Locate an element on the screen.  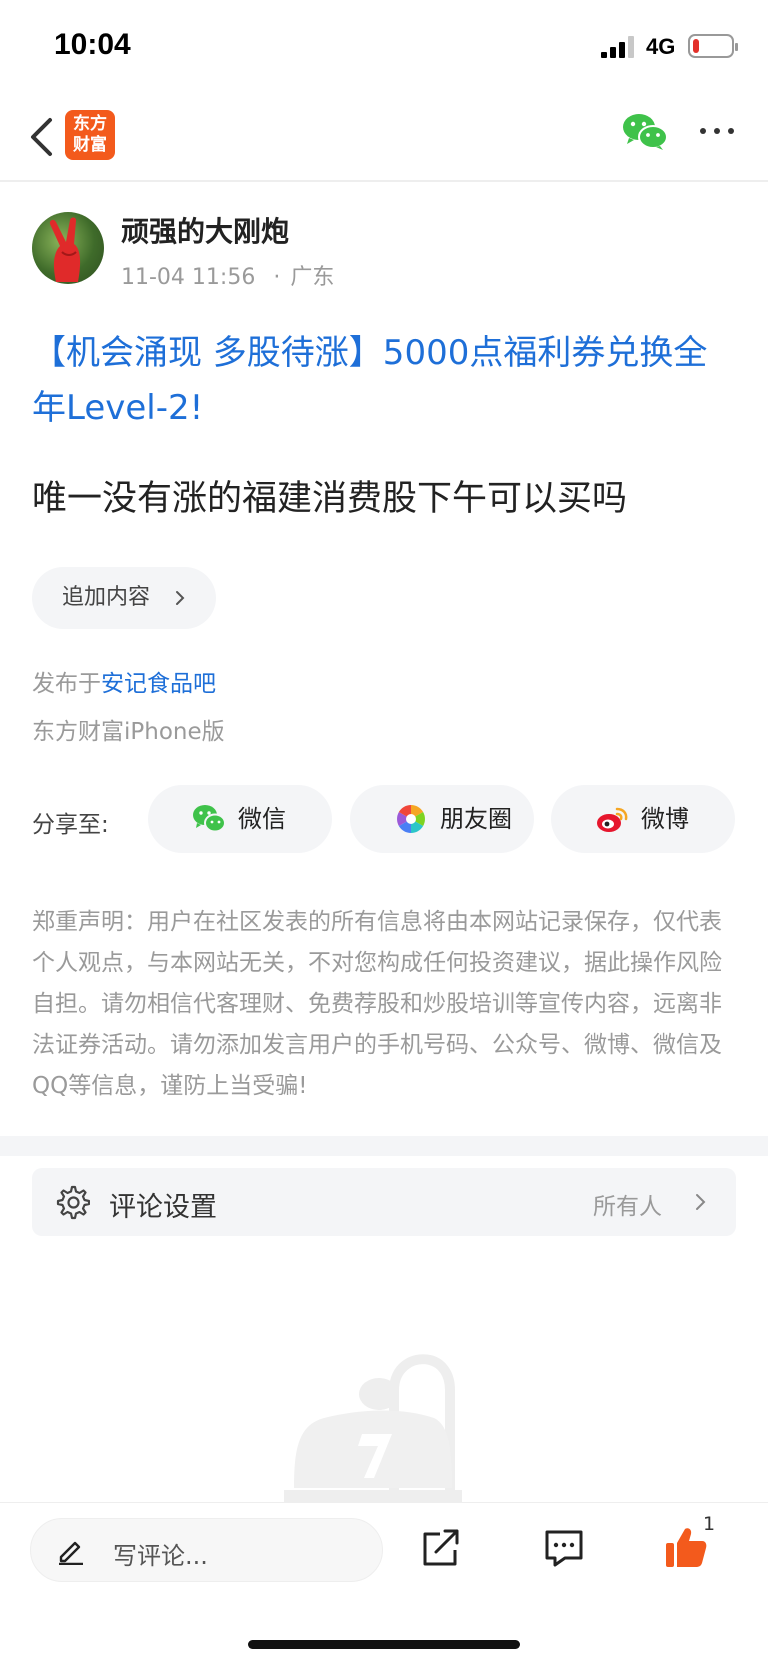
author-name: 顽强的大刚炮 is located at coordinates (205, 230).